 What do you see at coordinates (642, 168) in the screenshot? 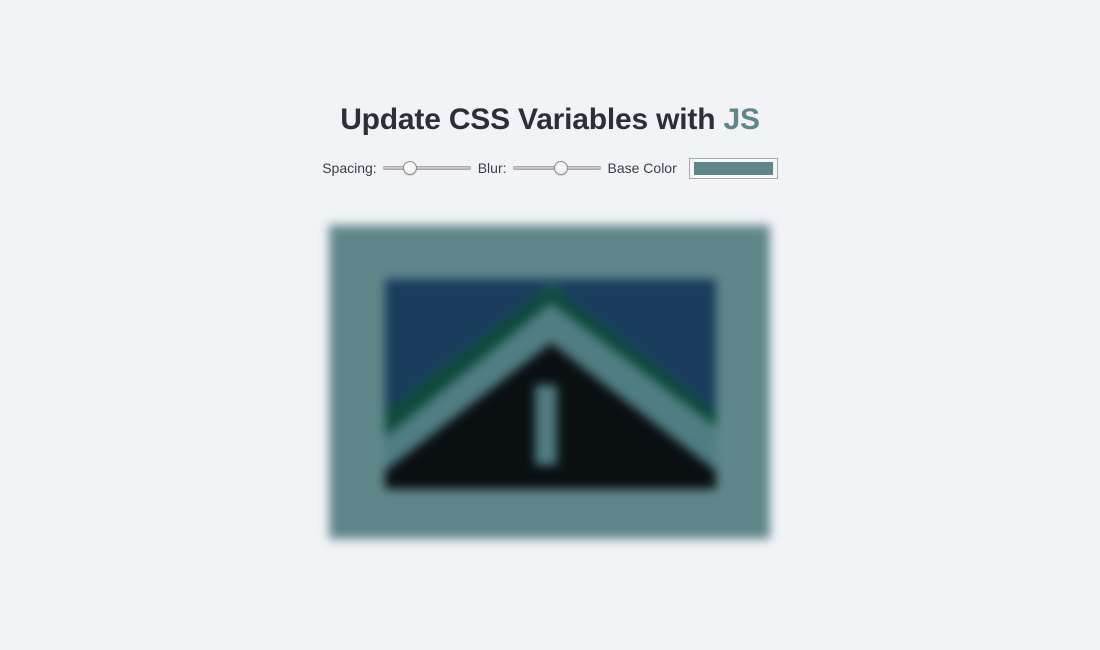
I see `base-color-label: Base Color` at bounding box center [642, 168].